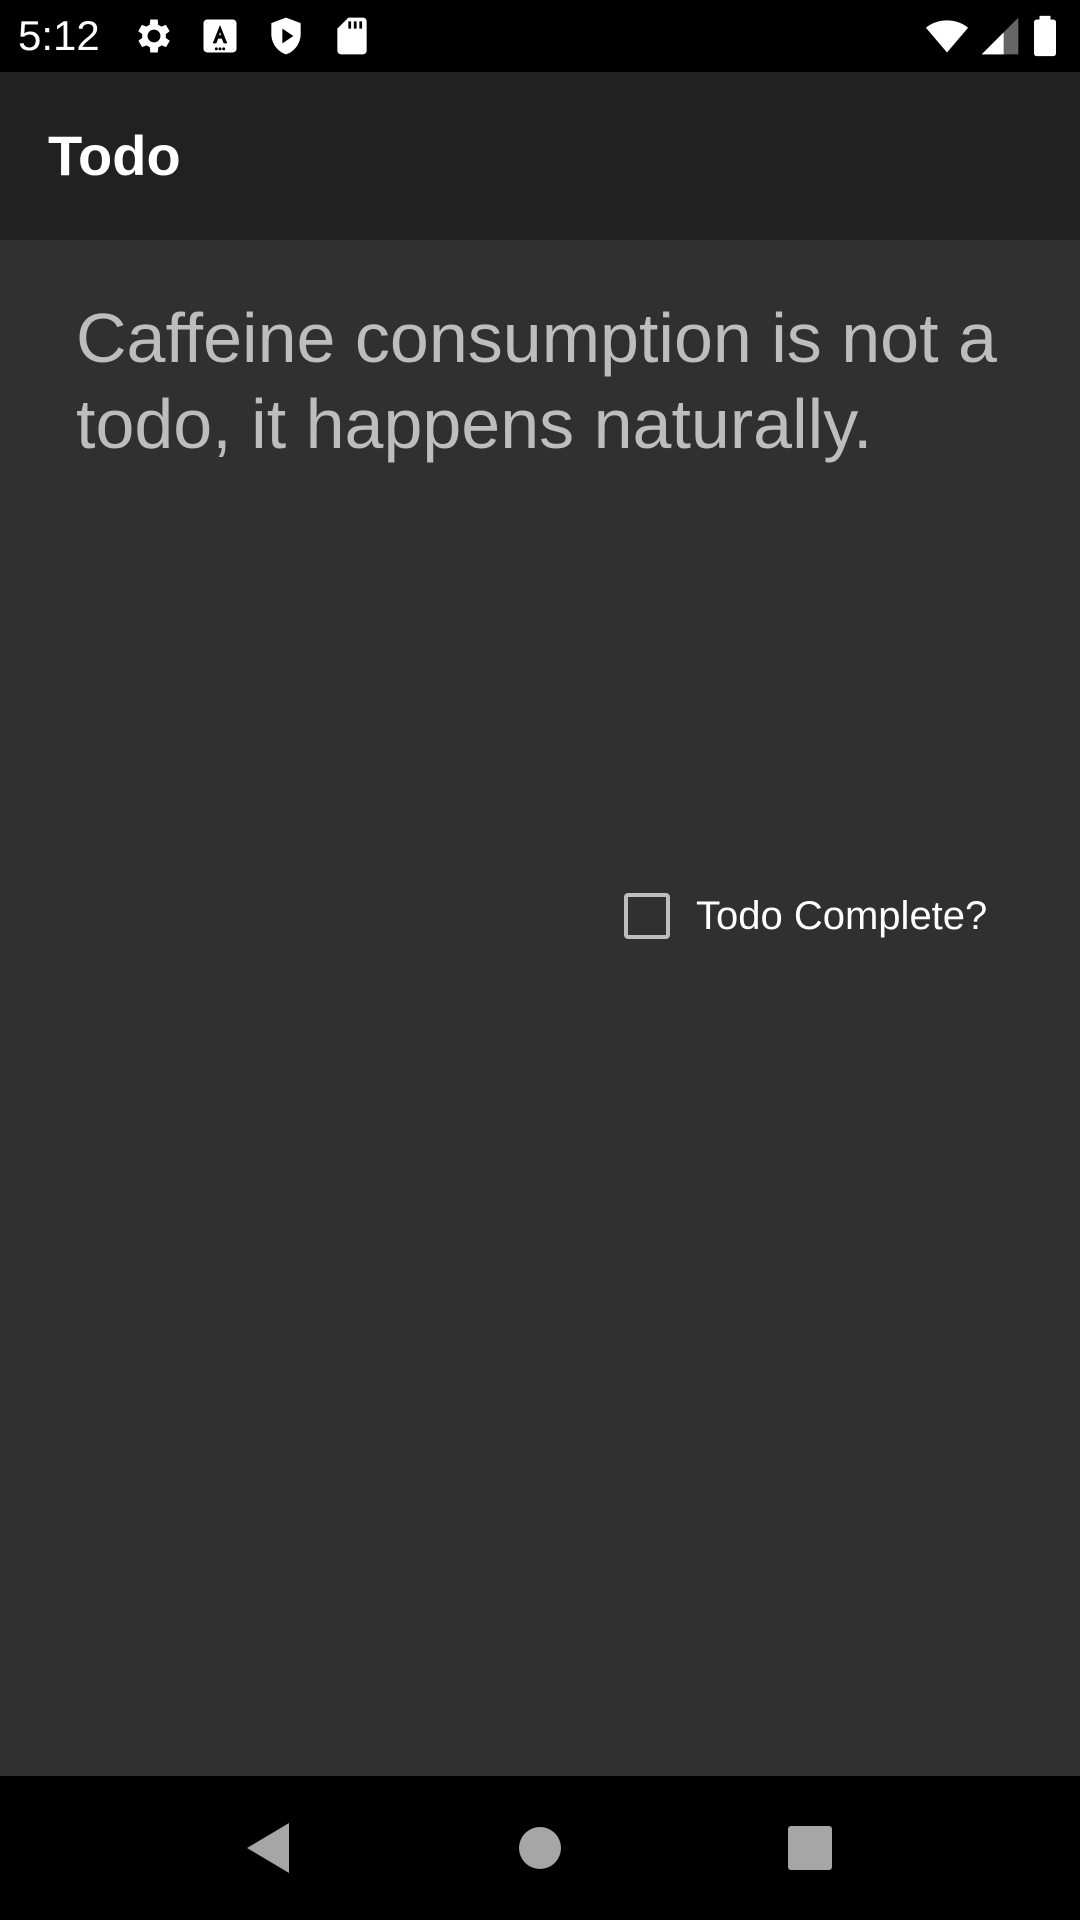 The width and height of the screenshot is (1080, 1920). What do you see at coordinates (352, 36) in the screenshot?
I see `sd-card-icon` at bounding box center [352, 36].